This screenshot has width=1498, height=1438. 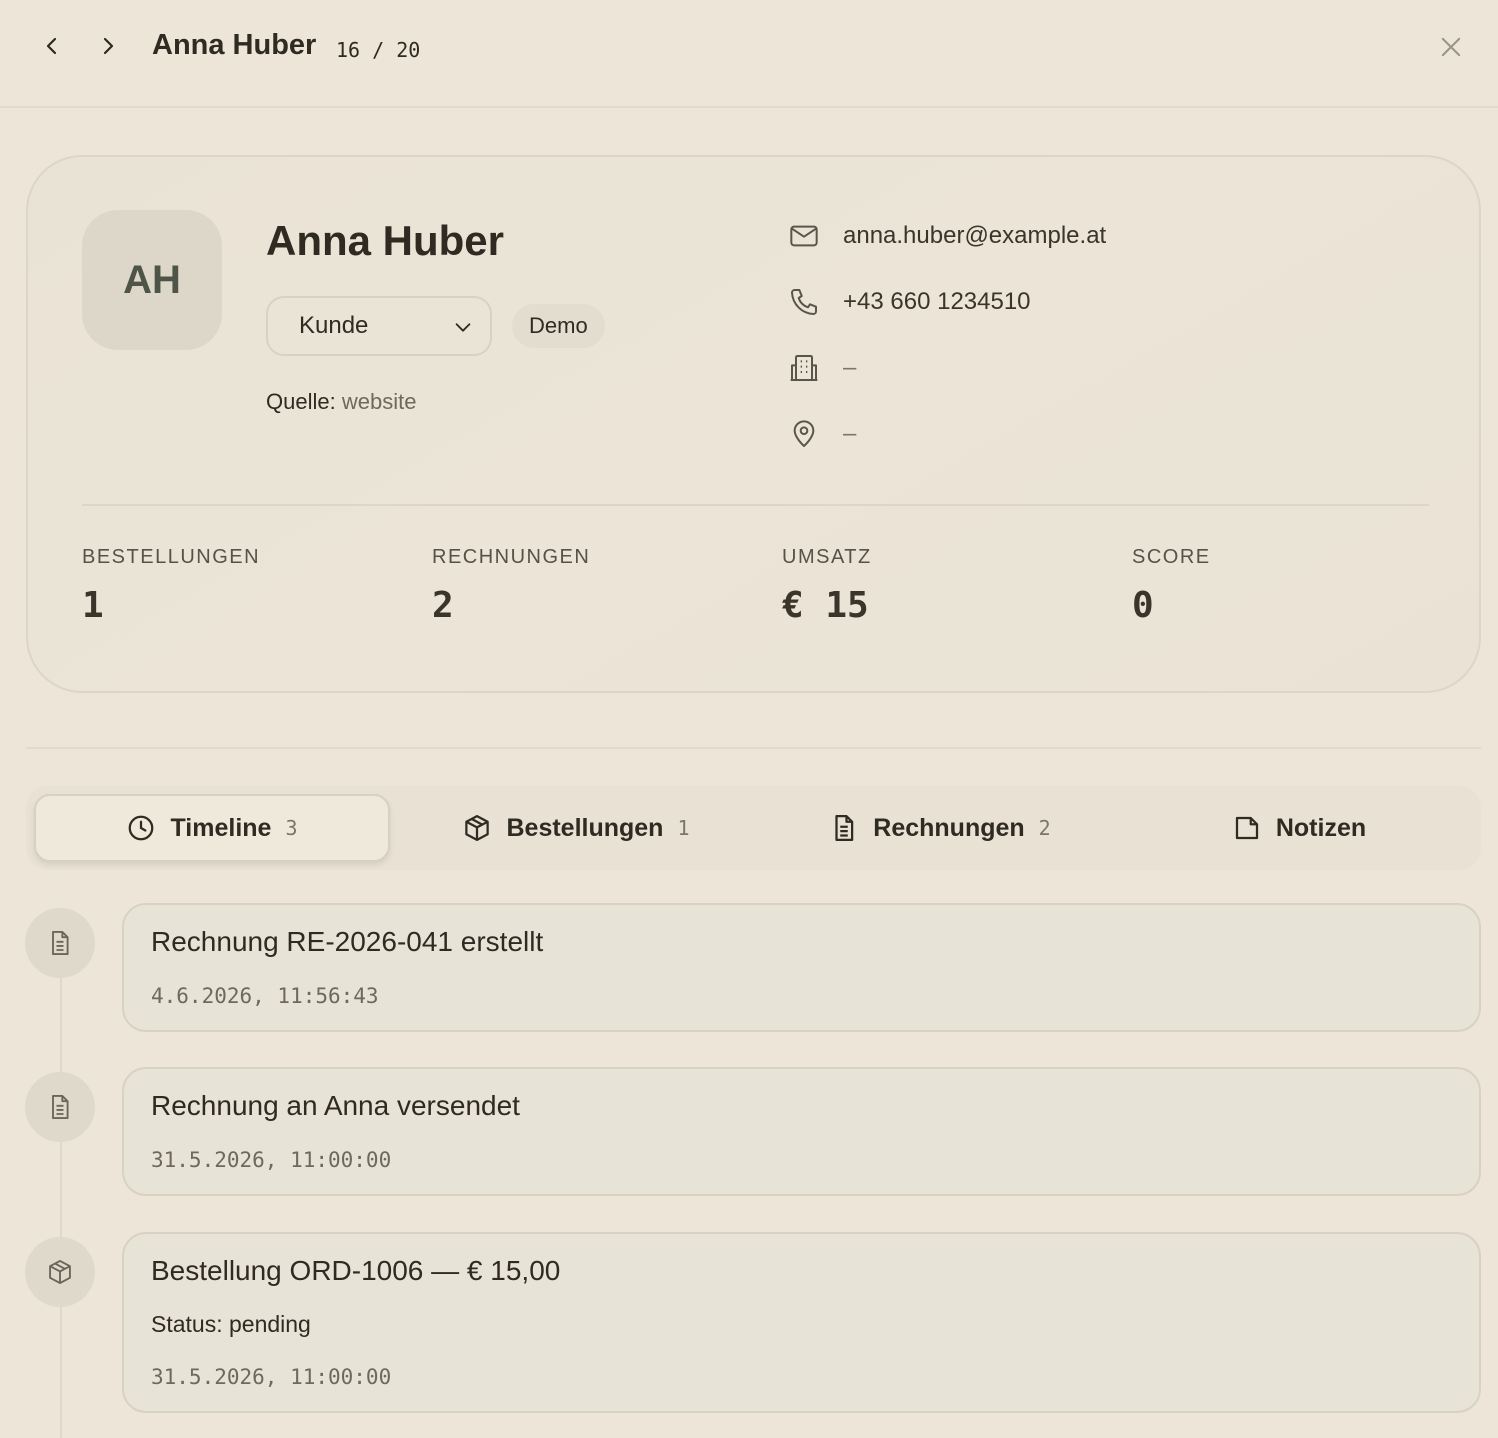 I want to click on tab-label: Notizen, so click(x=1321, y=827).